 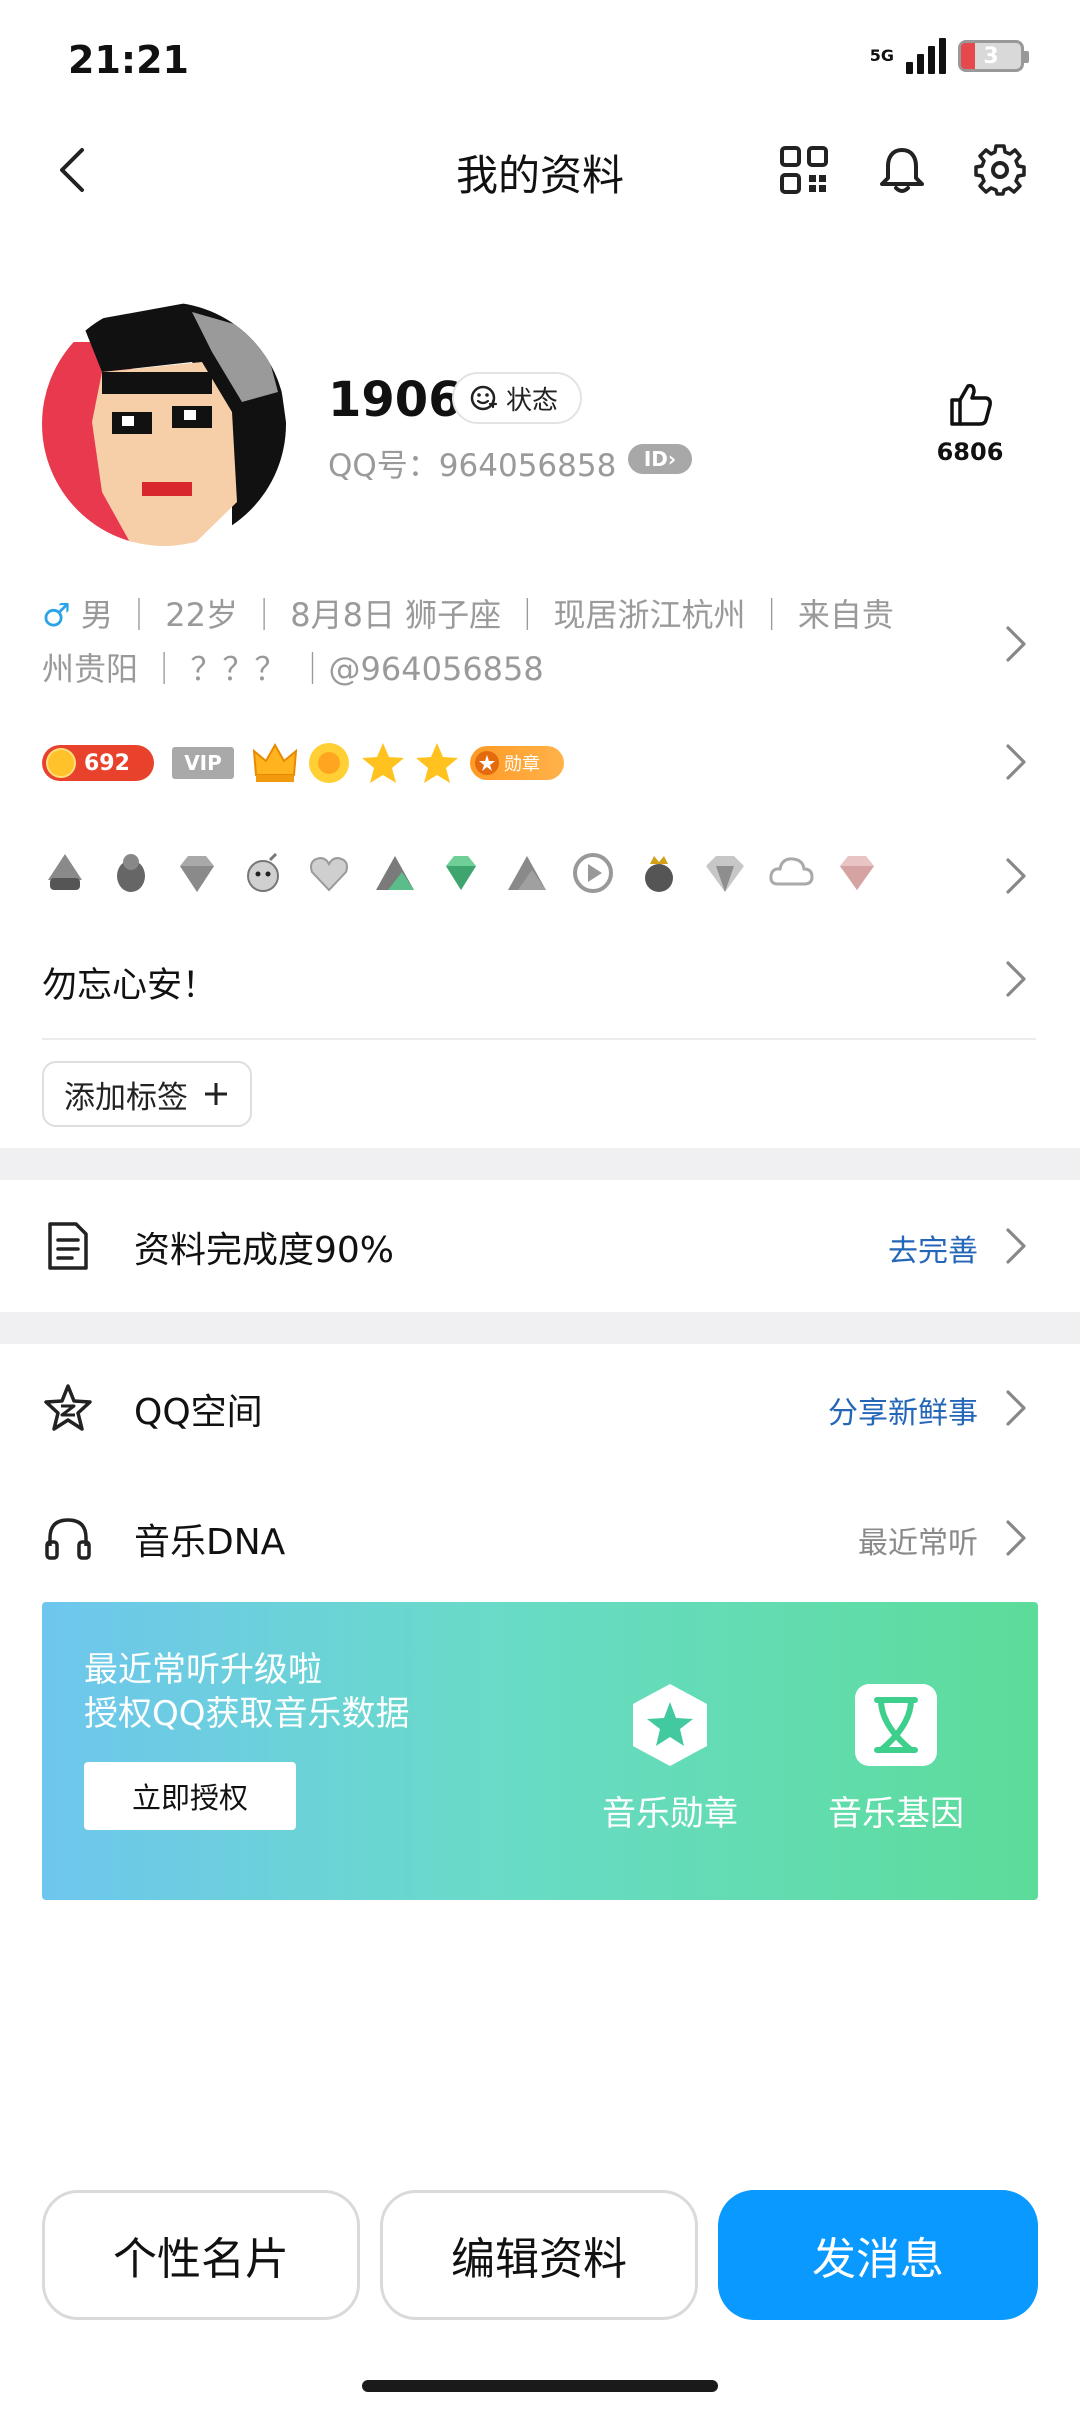 I want to click on smiley-icon, so click(x=484, y=398).